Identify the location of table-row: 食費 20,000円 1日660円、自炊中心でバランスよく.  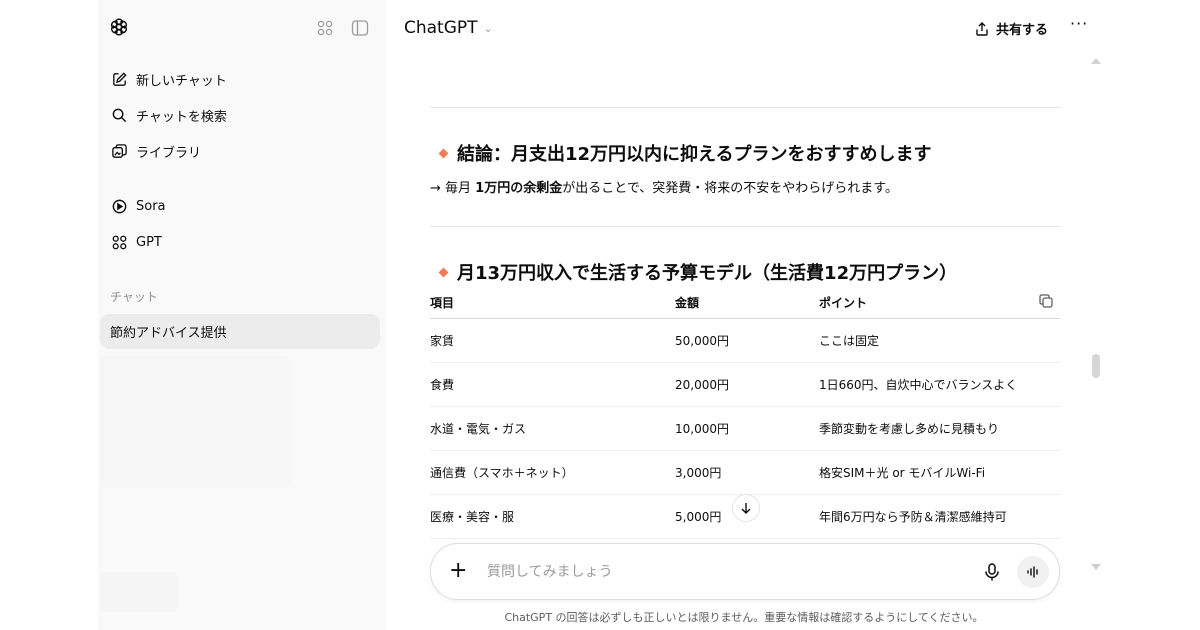
(745, 384).